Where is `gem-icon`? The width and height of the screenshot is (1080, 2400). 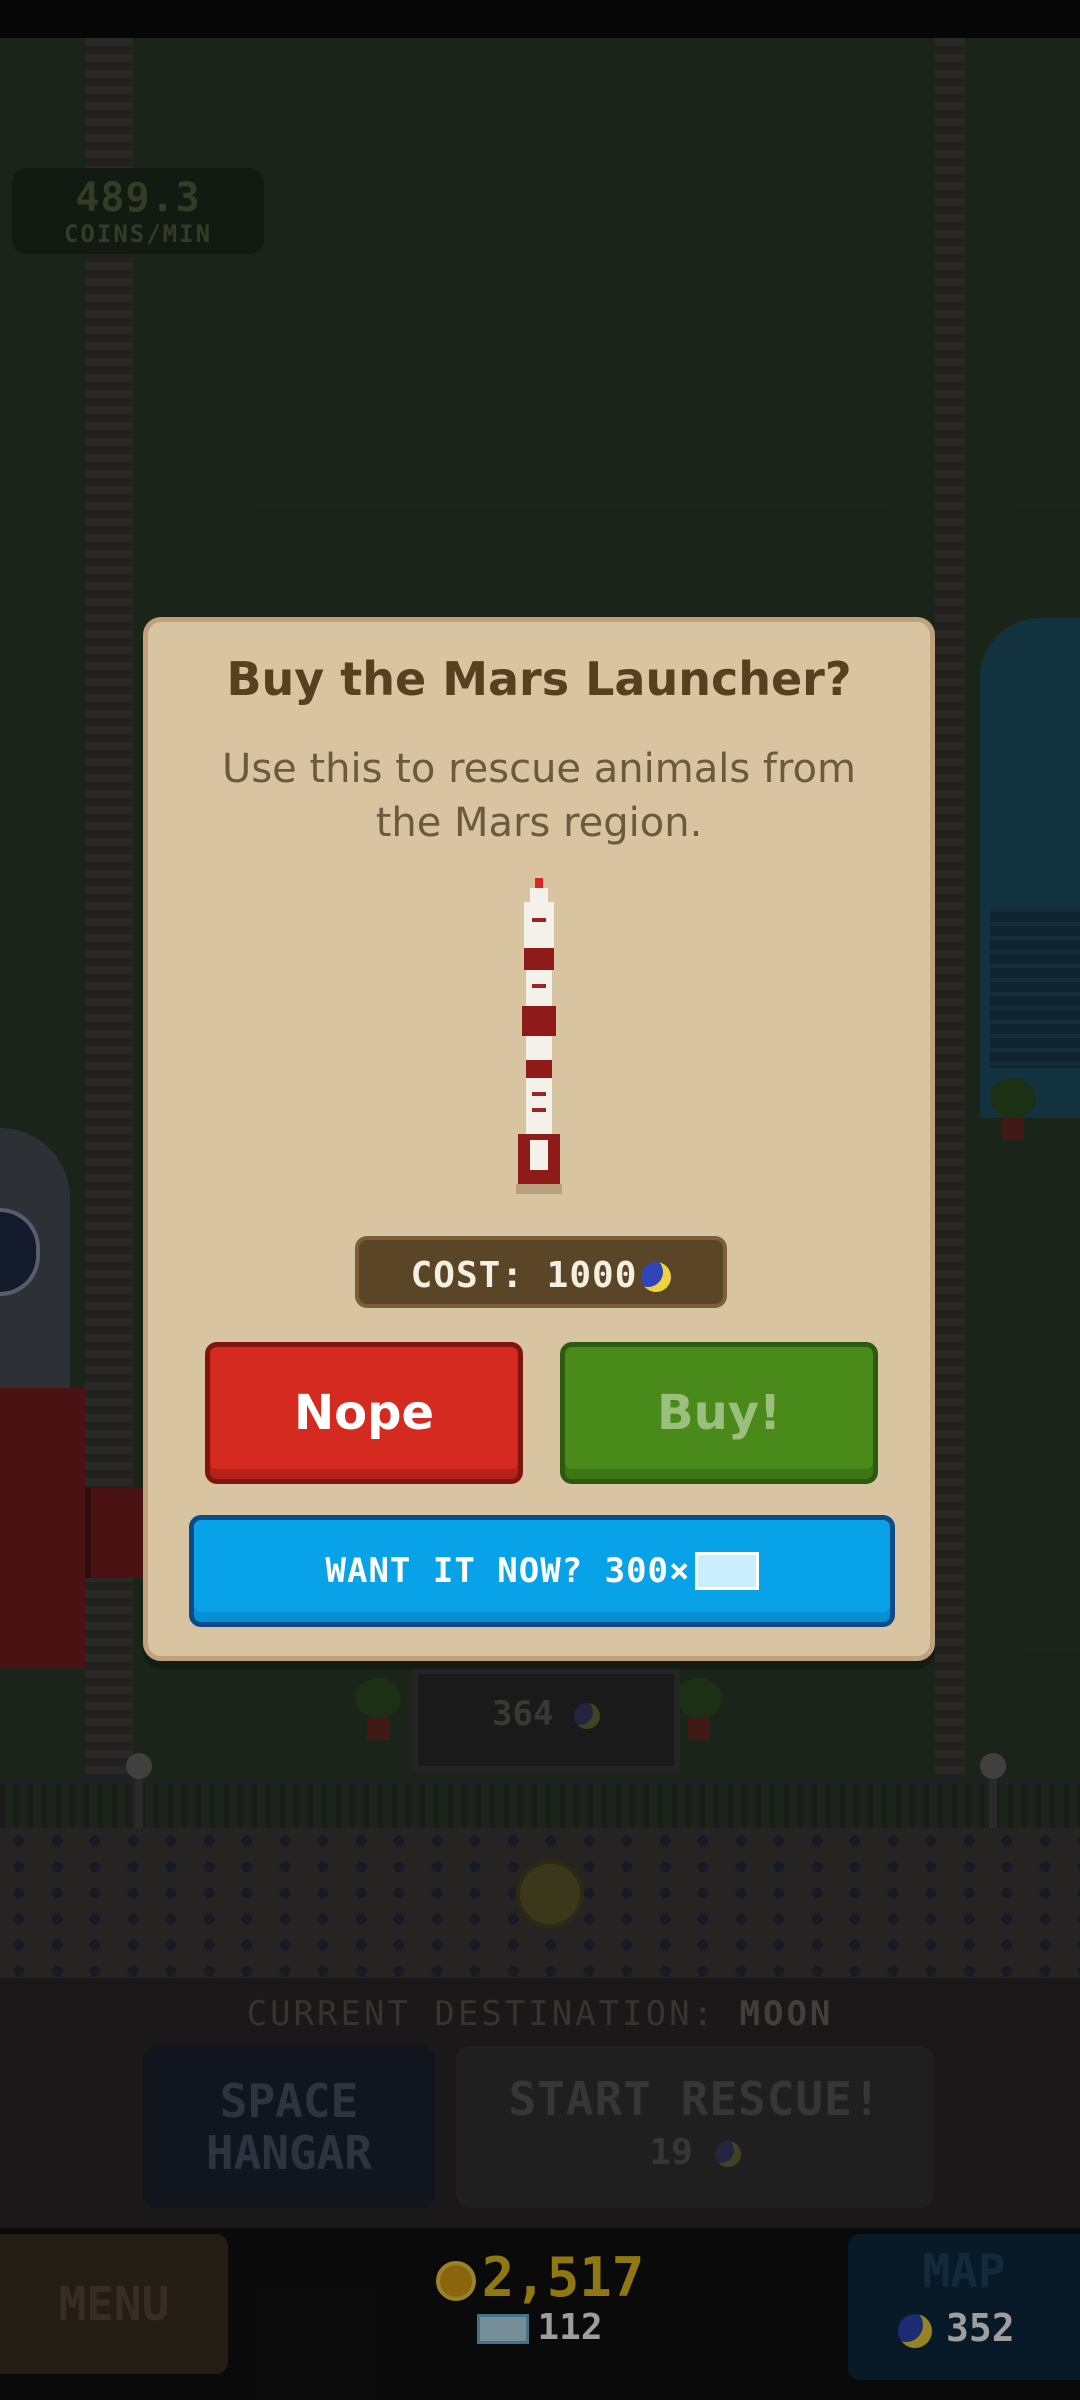
gem-icon is located at coordinates (726, 1571).